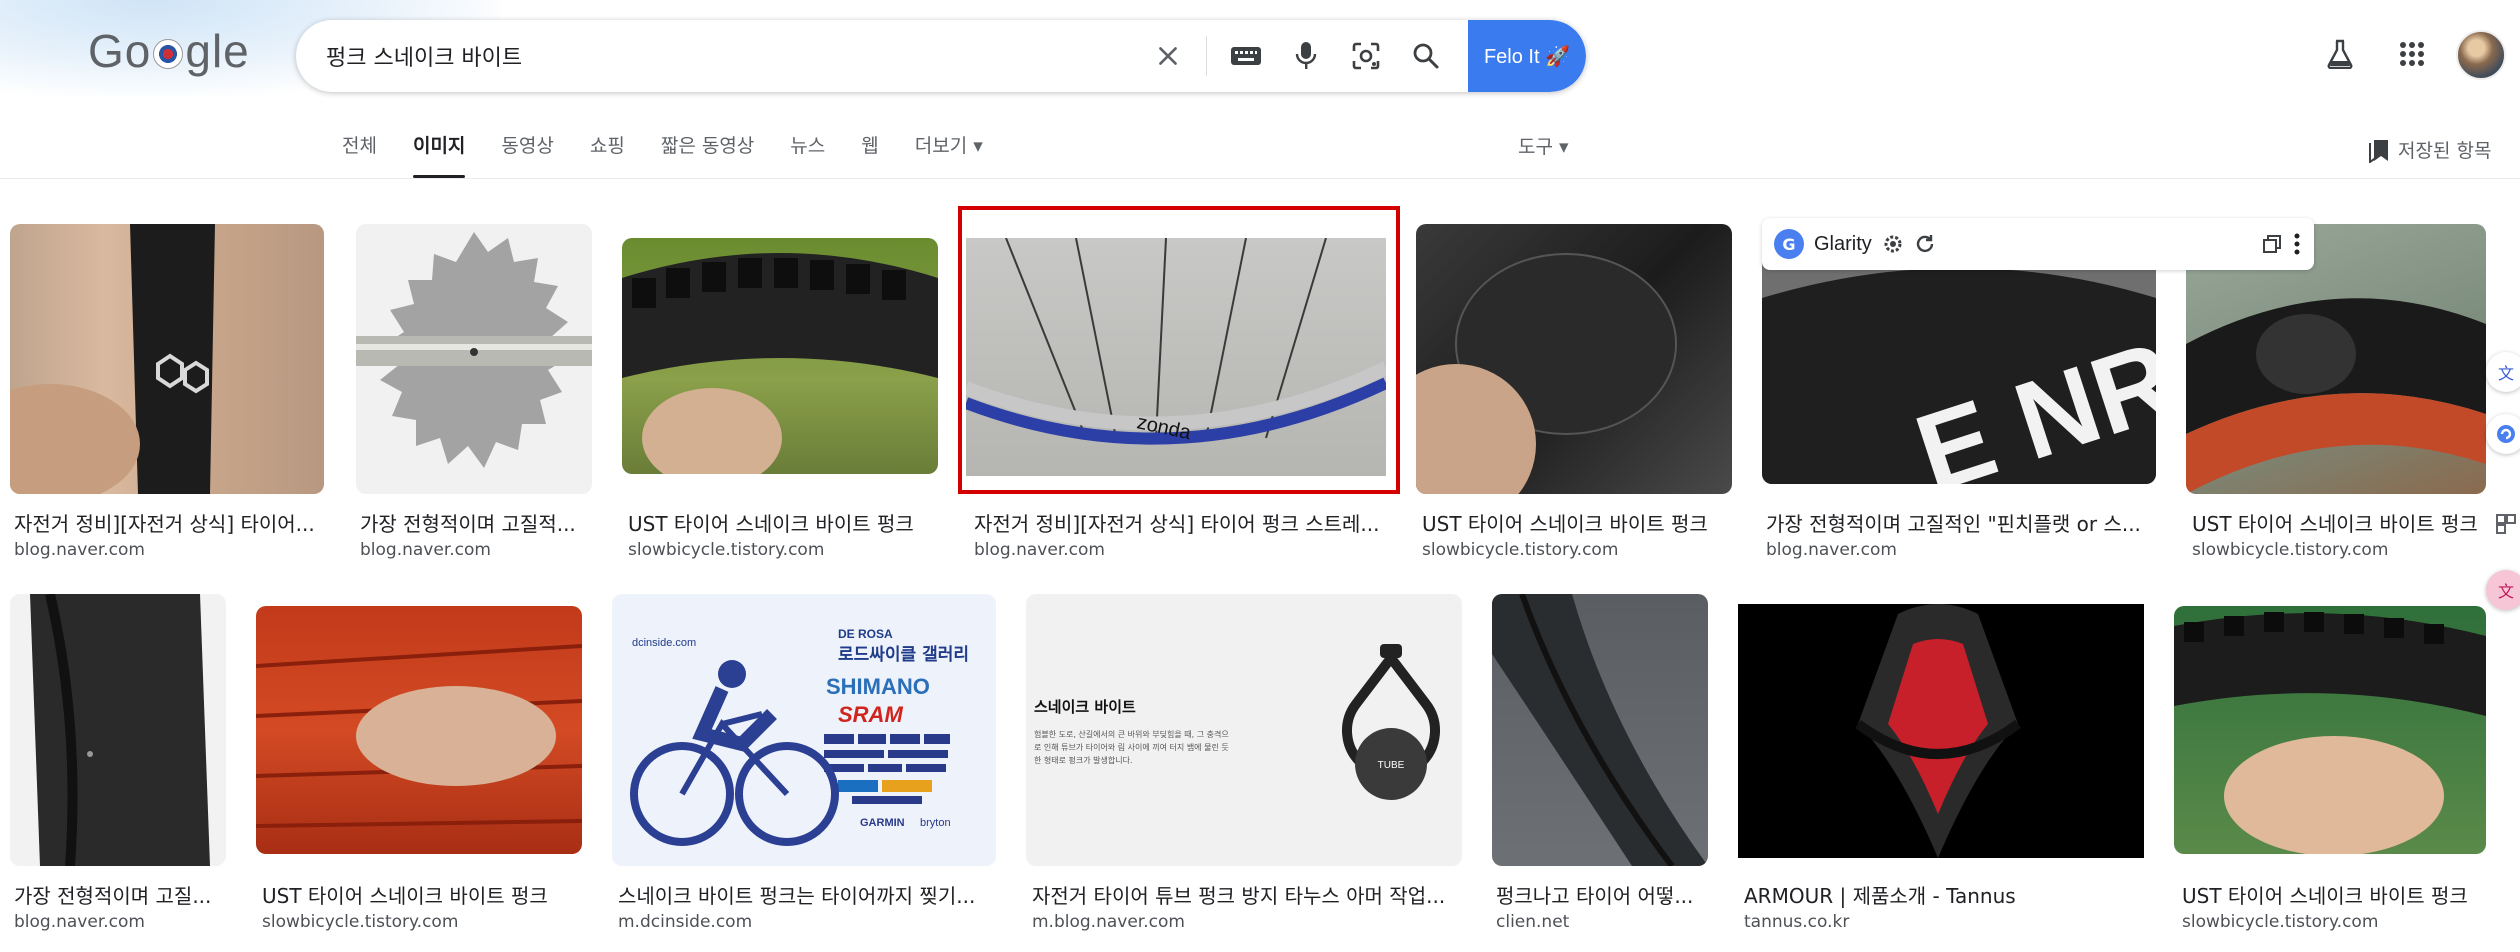 This screenshot has height=952, width=2520. Describe the element at coordinates (1085, 707) in the screenshot. I see `snakebite-title: 스네이크 바이트` at that location.